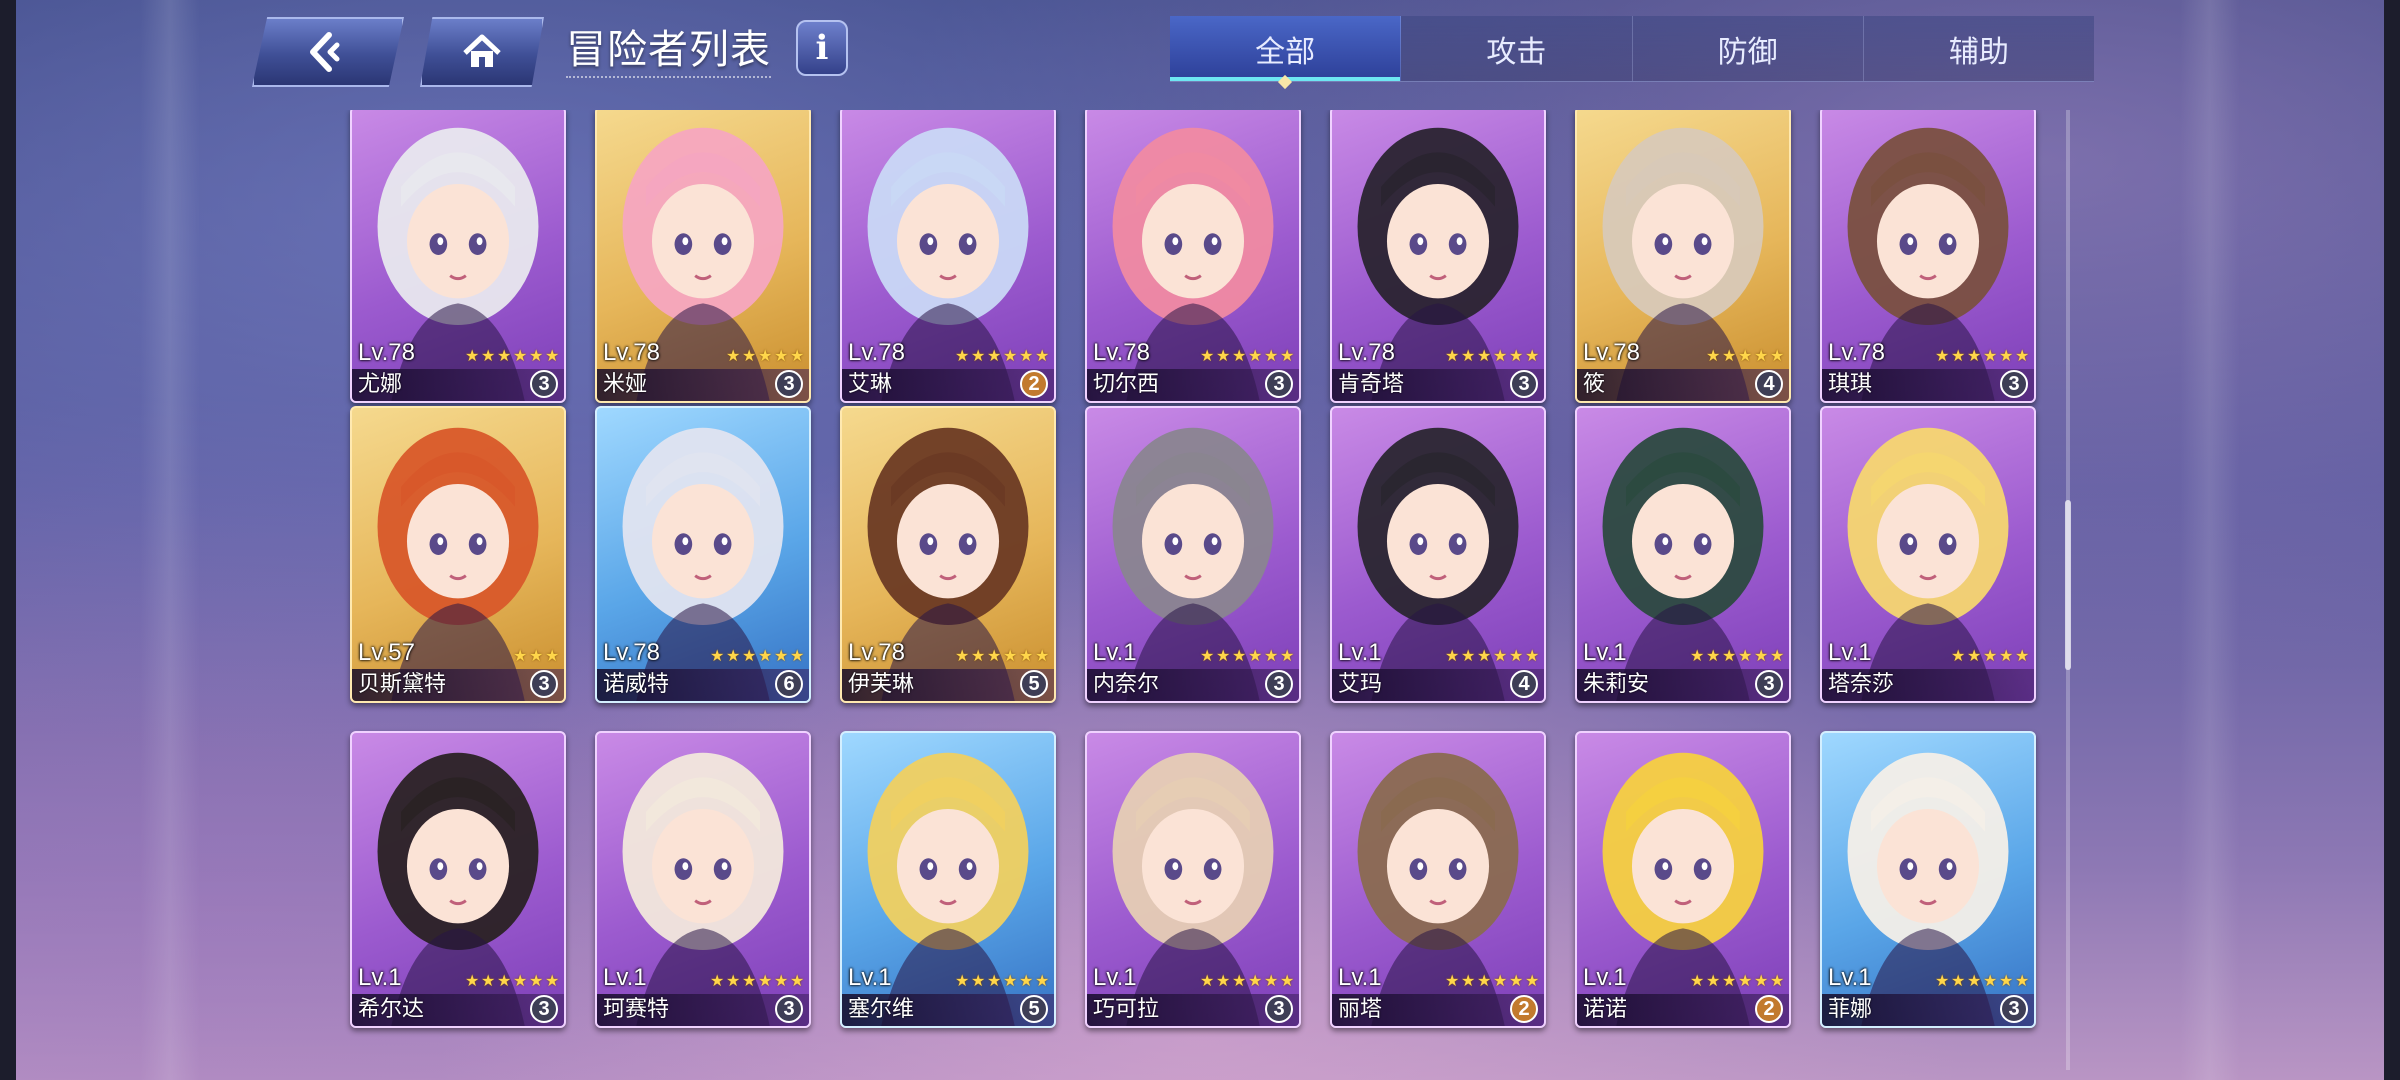 The width and height of the screenshot is (2400, 1080). I want to click on adventurer-card: Lv.78 ★ ★ ★ ★ ★ ★ 艾琳 2, so click(948, 256).